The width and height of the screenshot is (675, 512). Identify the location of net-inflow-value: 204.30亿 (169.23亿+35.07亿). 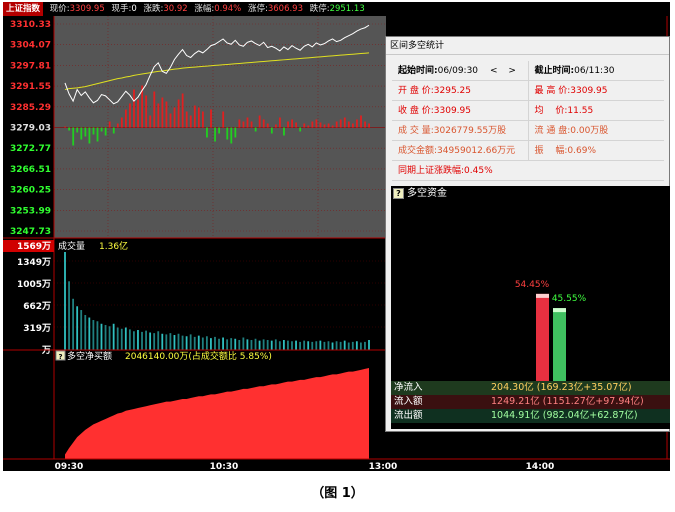
(561, 387).